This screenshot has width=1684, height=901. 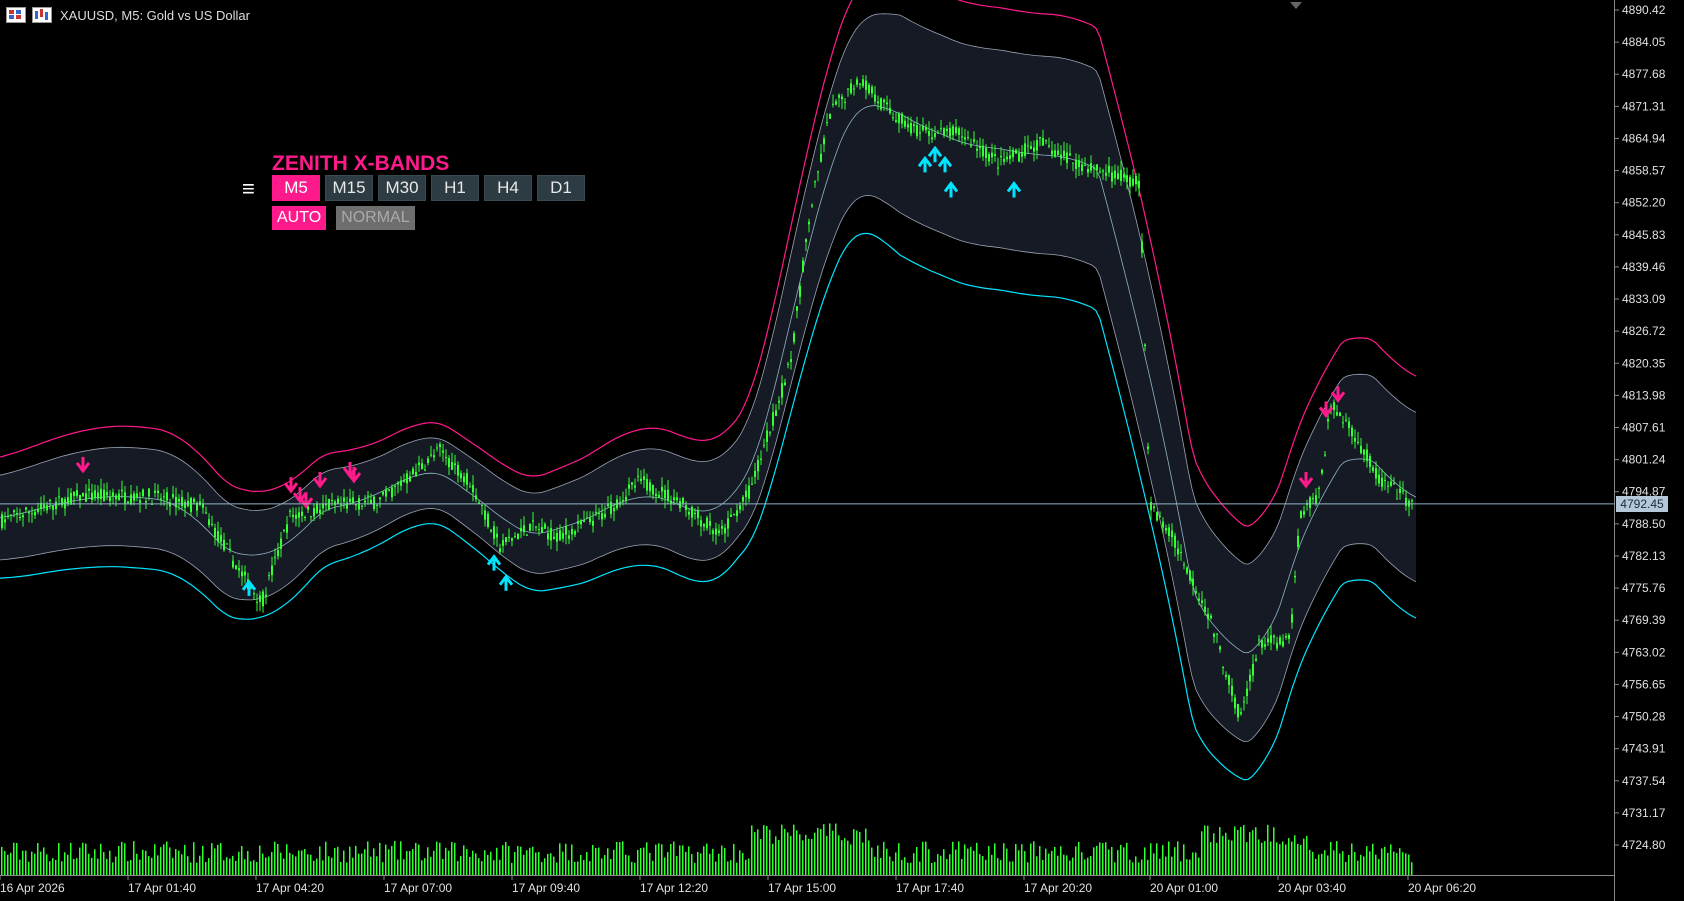 What do you see at coordinates (349, 188) in the screenshot?
I see `tf-button-m15: M15` at bounding box center [349, 188].